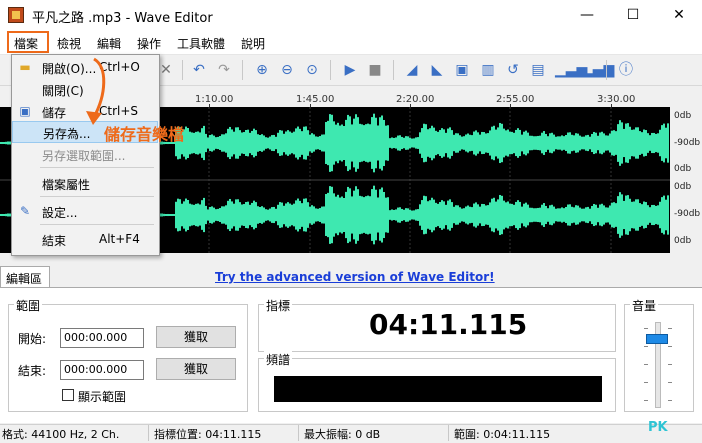 The width and height of the screenshot is (702, 443). What do you see at coordinates (350, 70) in the screenshot?
I see `play-icon: ▶` at bounding box center [350, 70].